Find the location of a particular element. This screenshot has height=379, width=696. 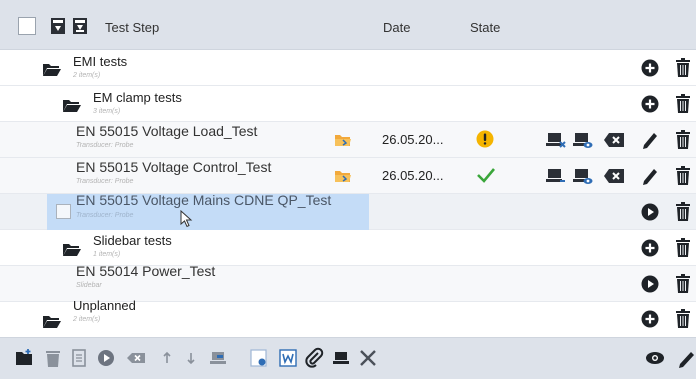

column-date: Date is located at coordinates (396, 27).